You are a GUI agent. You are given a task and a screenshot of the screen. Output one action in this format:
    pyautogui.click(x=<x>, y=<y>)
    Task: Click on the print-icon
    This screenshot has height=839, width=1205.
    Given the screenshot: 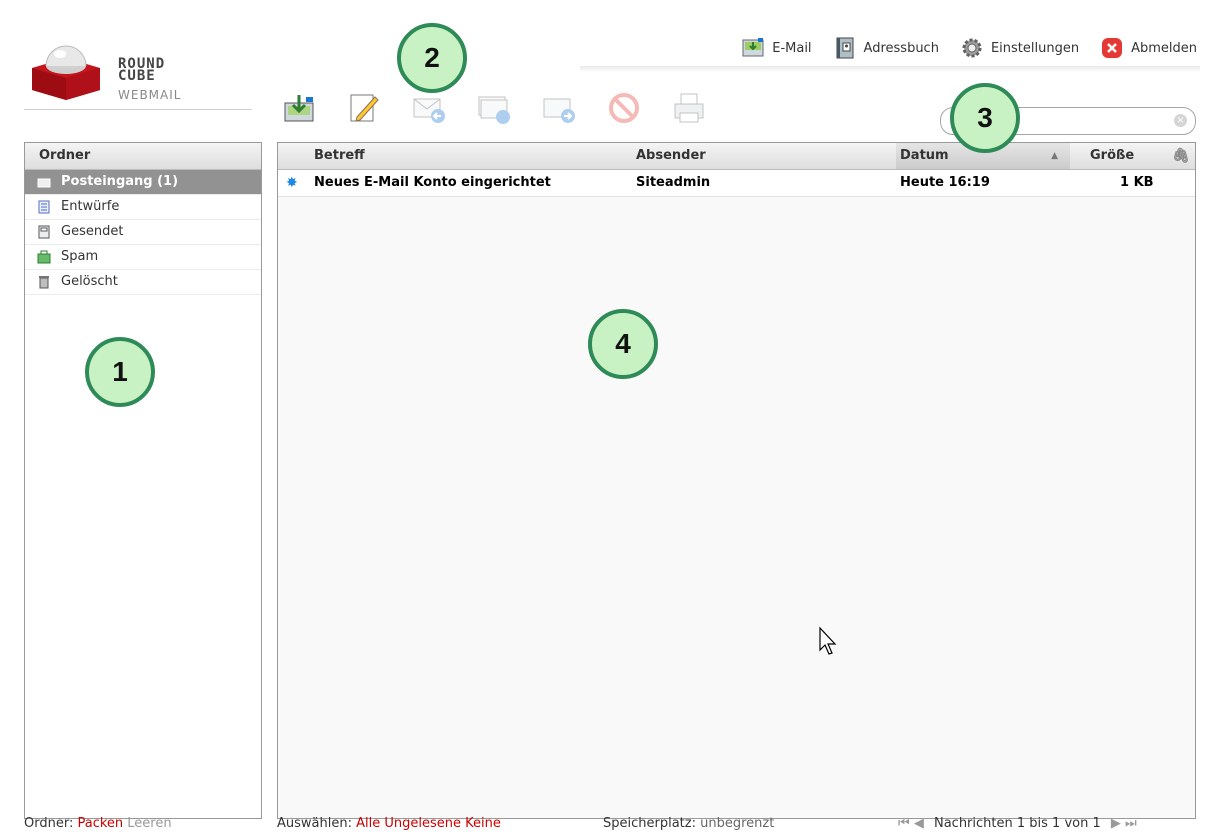 What is the action you would take?
    pyautogui.click(x=689, y=108)
    